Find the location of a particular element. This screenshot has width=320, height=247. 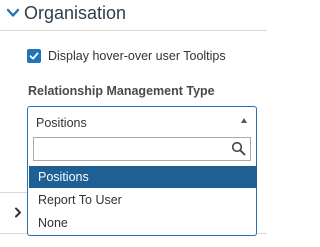

option-none: None is located at coordinates (143, 223).